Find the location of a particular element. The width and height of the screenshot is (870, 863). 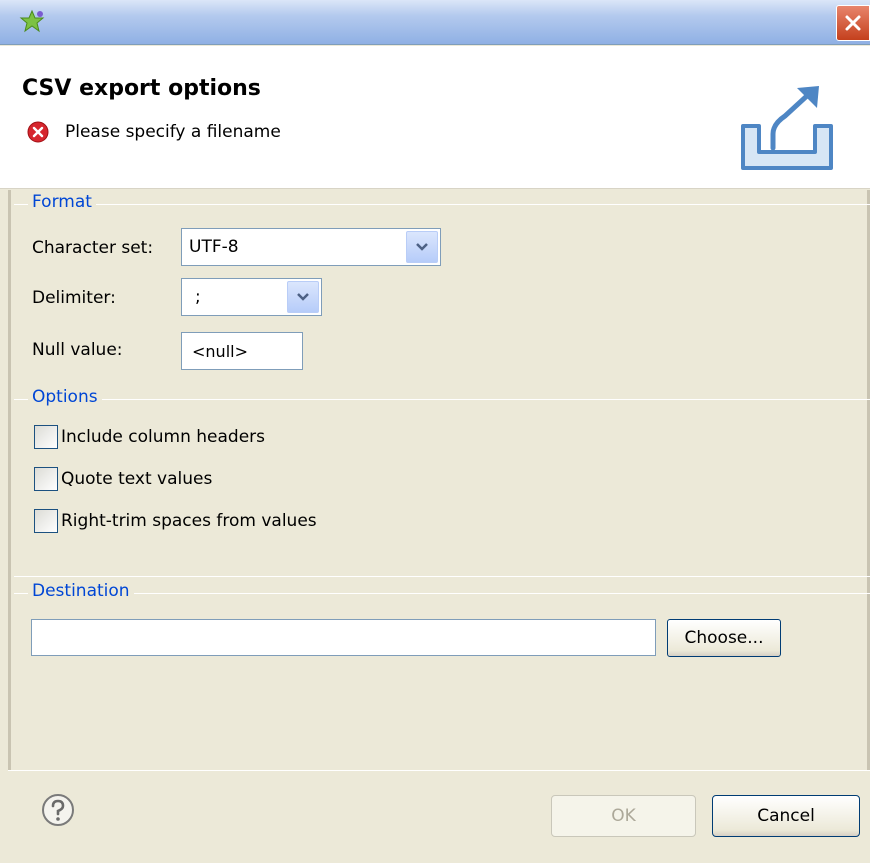

left-border is located at coordinates (9, 480).